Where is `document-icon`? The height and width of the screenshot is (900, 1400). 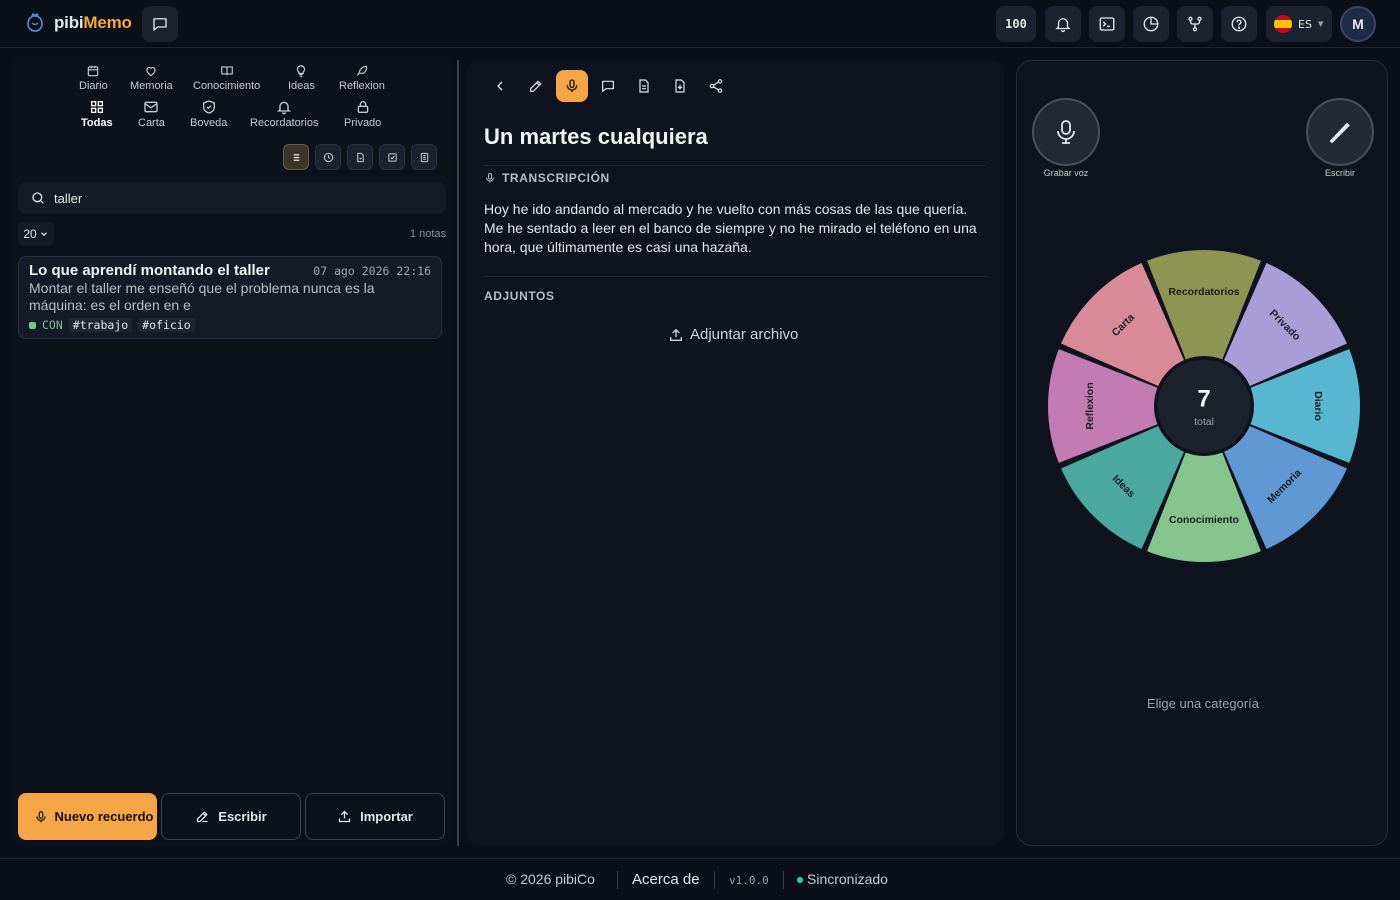 document-icon is located at coordinates (644, 86).